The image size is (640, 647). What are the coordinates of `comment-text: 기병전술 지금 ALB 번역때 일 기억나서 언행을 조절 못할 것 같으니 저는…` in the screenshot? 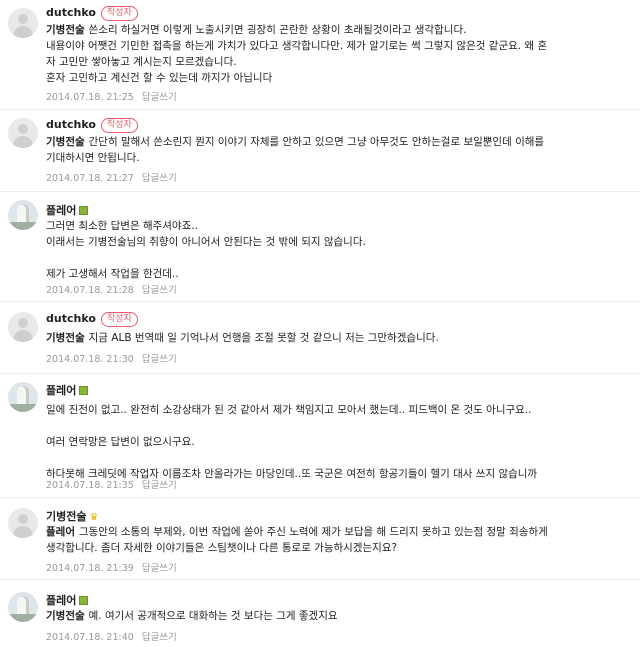 It's located at (242, 338).